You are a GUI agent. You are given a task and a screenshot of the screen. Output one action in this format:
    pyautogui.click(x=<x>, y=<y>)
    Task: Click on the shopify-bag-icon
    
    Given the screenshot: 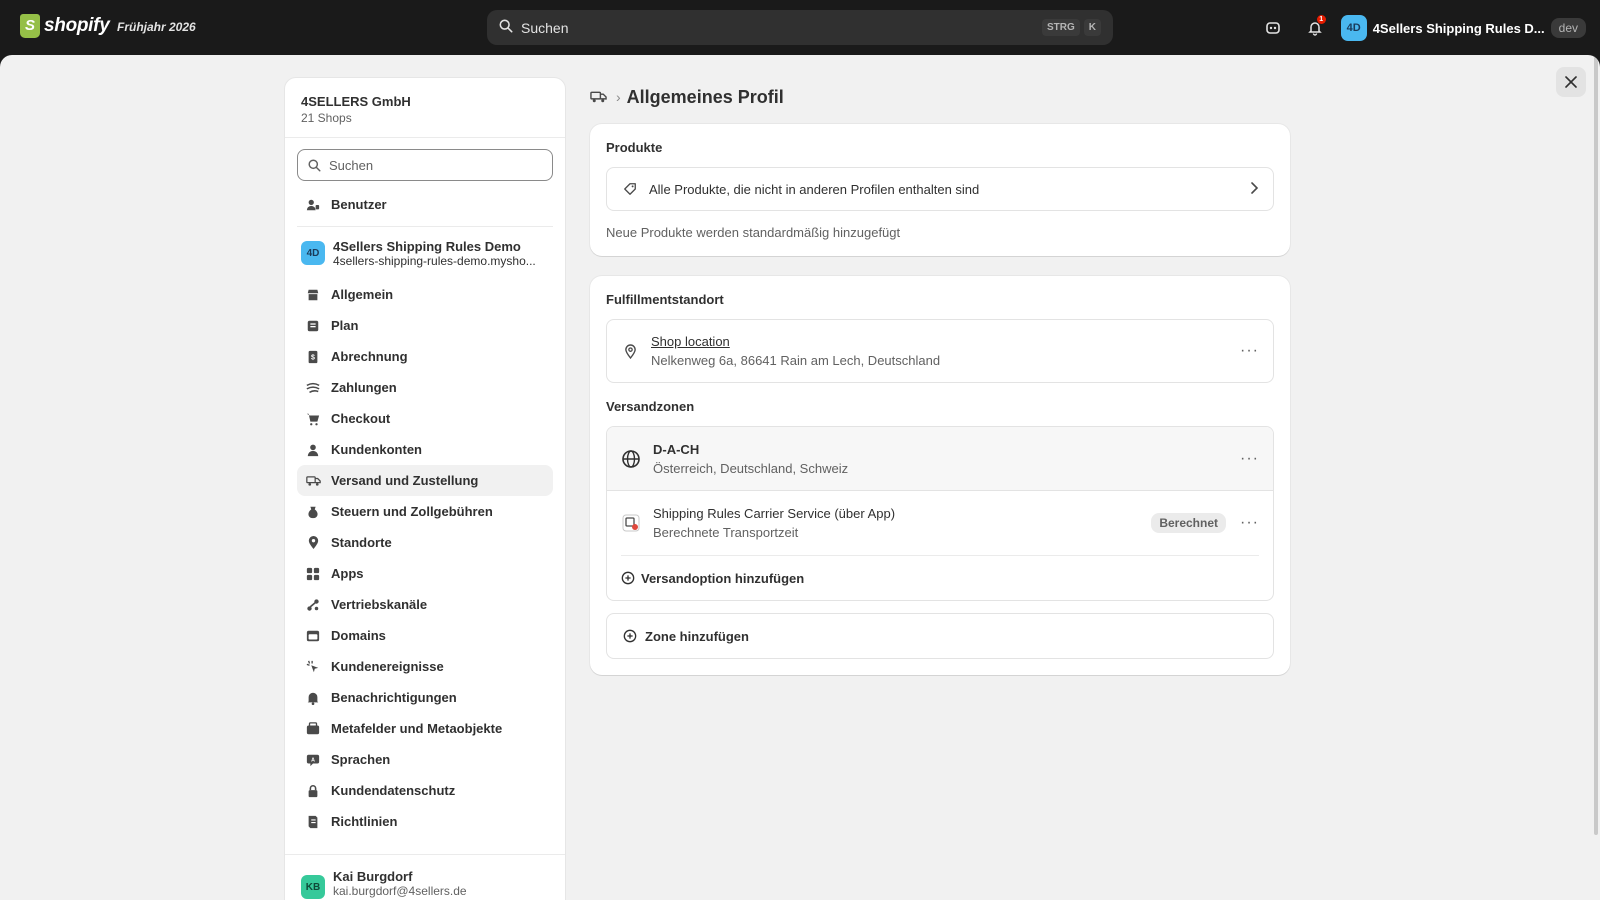 What is the action you would take?
    pyautogui.click(x=30, y=26)
    